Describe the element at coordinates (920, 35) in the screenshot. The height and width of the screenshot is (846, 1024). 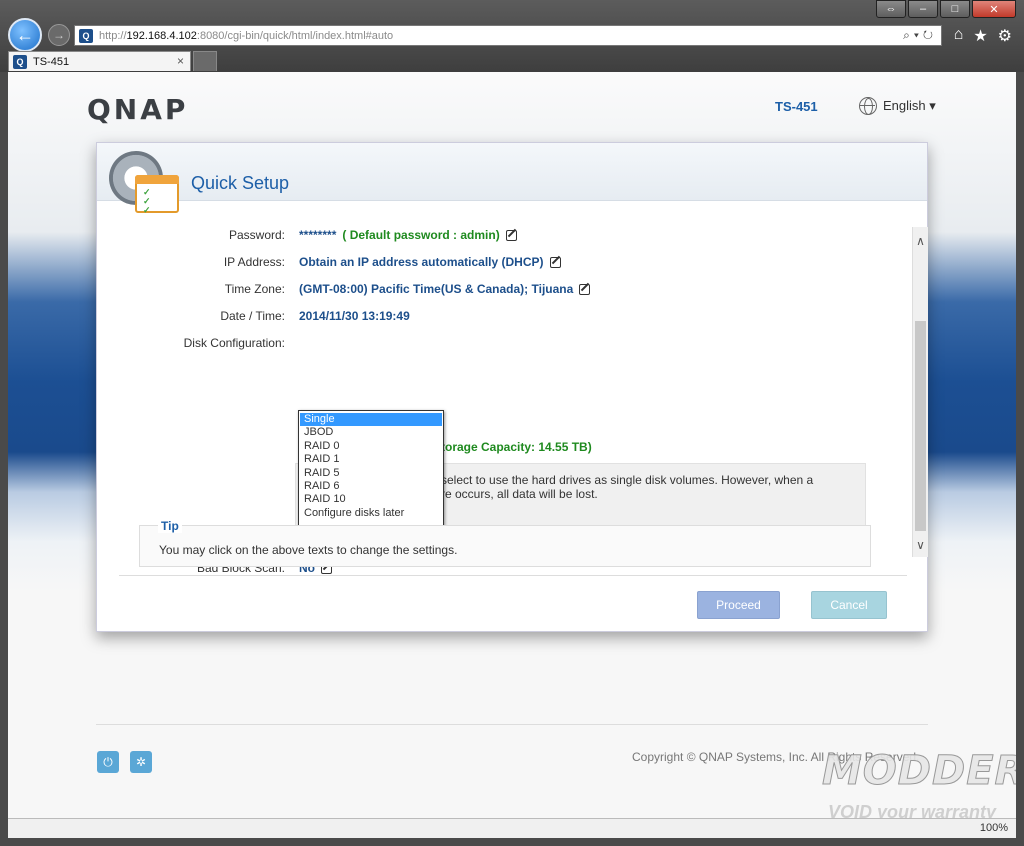
I see `search-refresh-icons: ⌕▾↻` at that location.